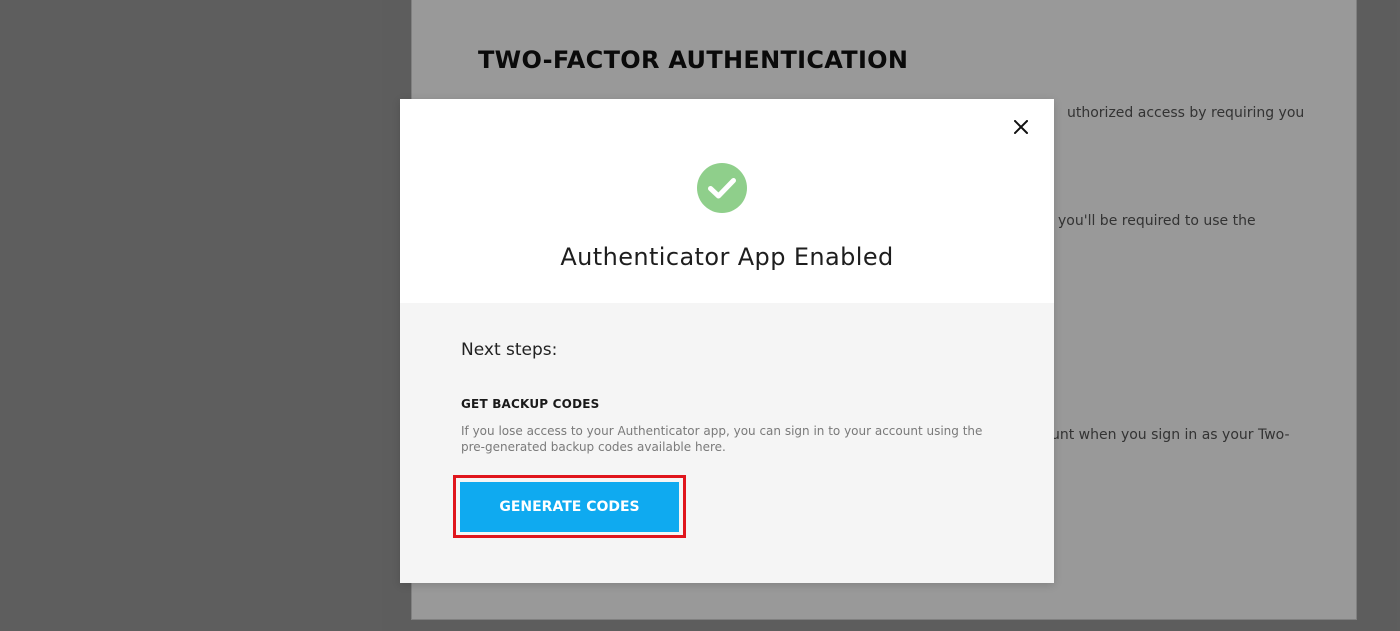  Describe the element at coordinates (569, 507) in the screenshot. I see `generate-codes-button: GENERATE CODES` at that location.